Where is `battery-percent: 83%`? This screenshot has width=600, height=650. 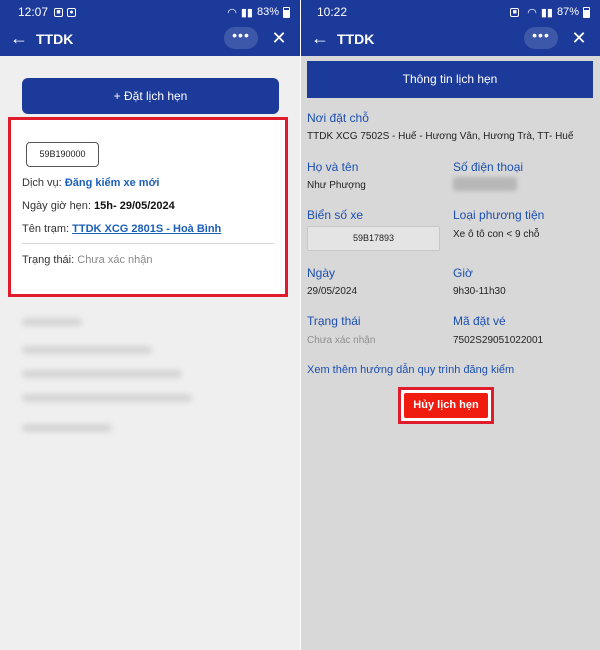
battery-percent: 83% is located at coordinates (267, 12).